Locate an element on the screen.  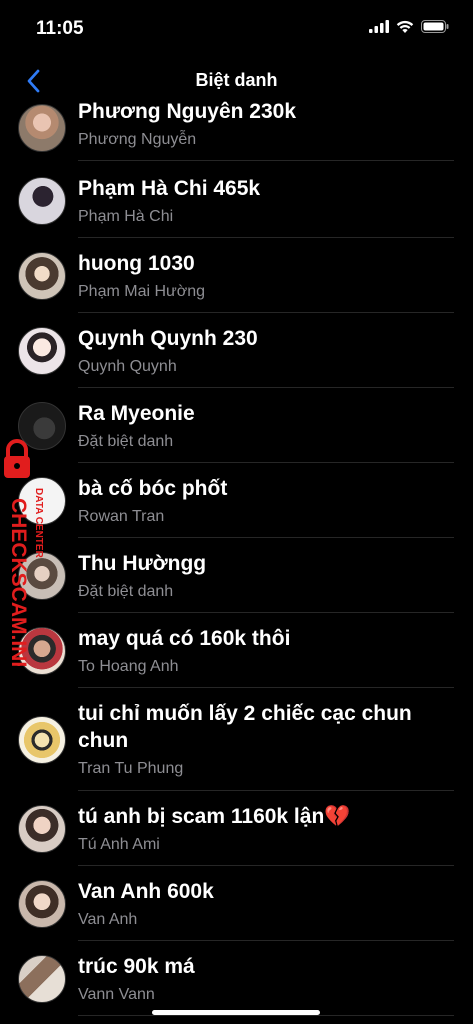
contact-name: Van Anh is located at coordinates (108, 919).